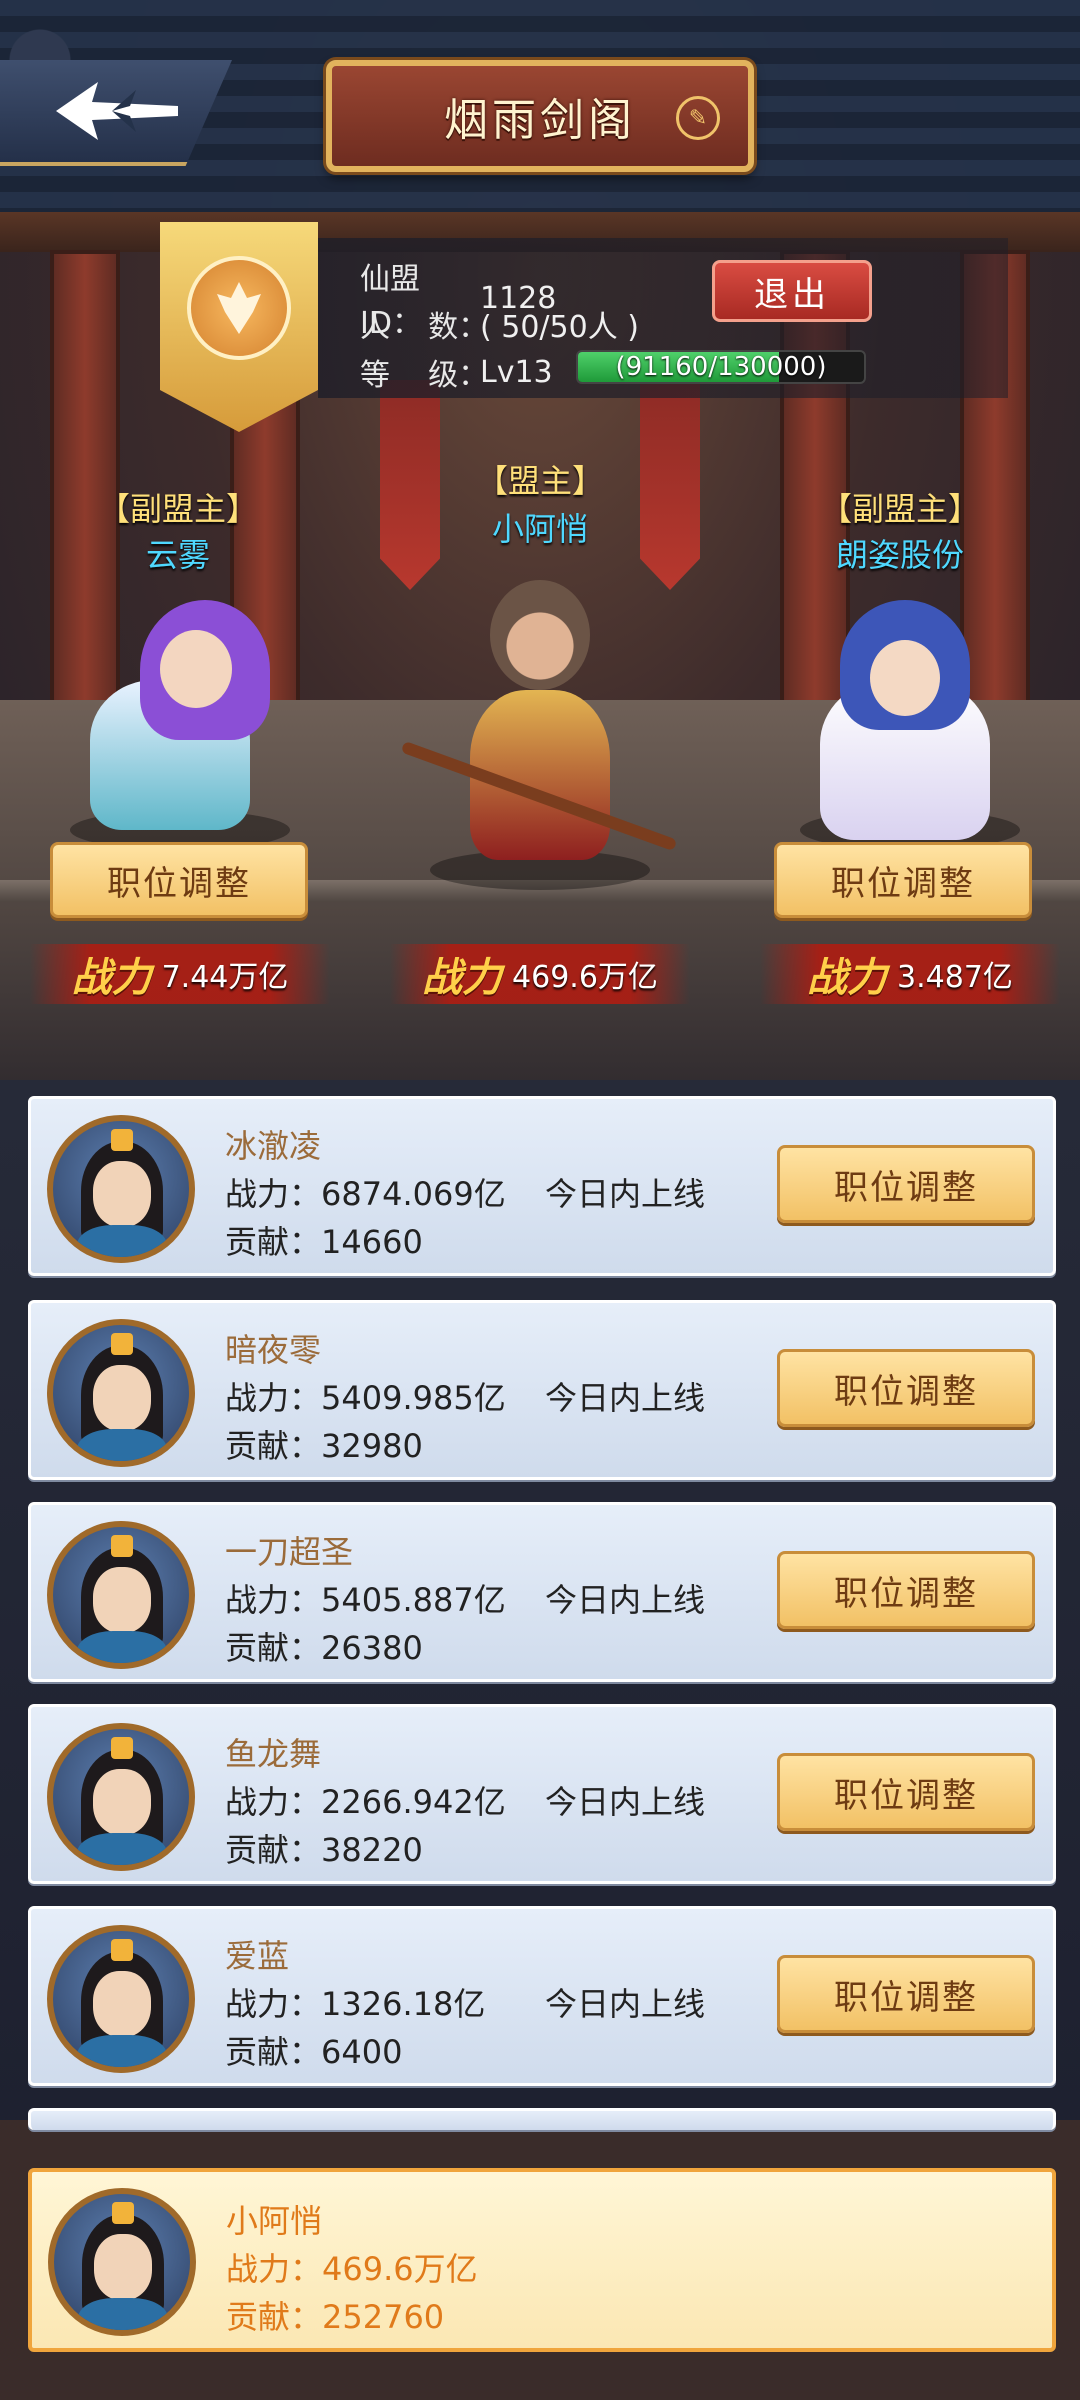 Image resolution: width=1080 pixels, height=2400 pixels. I want to click on vice-leader-right-face, so click(905, 678).